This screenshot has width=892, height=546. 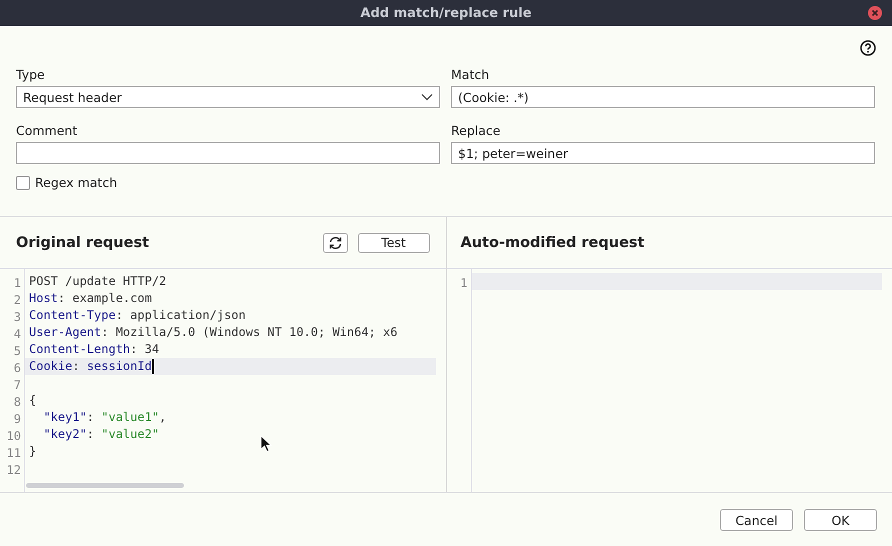 What do you see at coordinates (76, 182) in the screenshot?
I see `checkbox-label: Regex match` at bounding box center [76, 182].